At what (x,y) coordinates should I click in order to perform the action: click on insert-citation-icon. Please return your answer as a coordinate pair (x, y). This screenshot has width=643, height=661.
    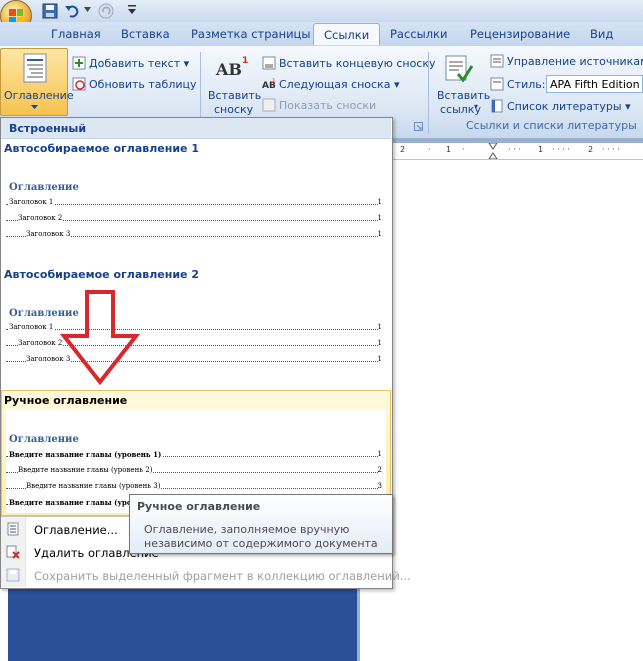
    Looking at the image, I should click on (459, 69).